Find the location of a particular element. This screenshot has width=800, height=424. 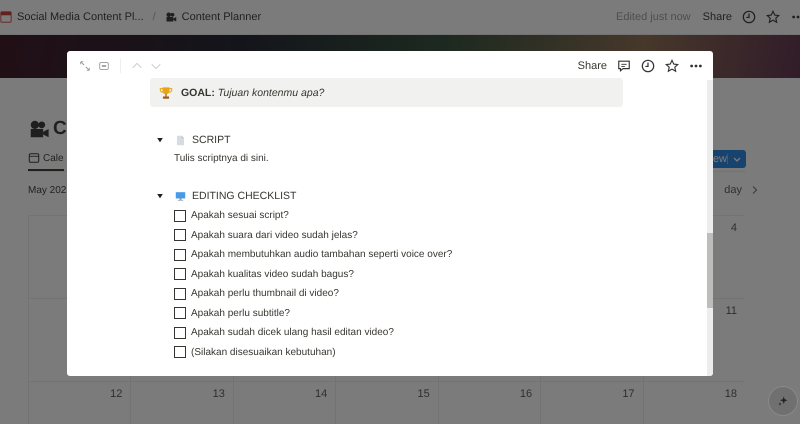

breadcrumb-link: Content Planner is located at coordinates (222, 17).